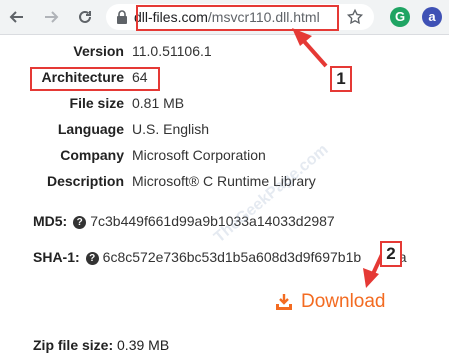 The image size is (449, 358). What do you see at coordinates (341, 79) in the screenshot?
I see `step-1-badge: 1` at bounding box center [341, 79].